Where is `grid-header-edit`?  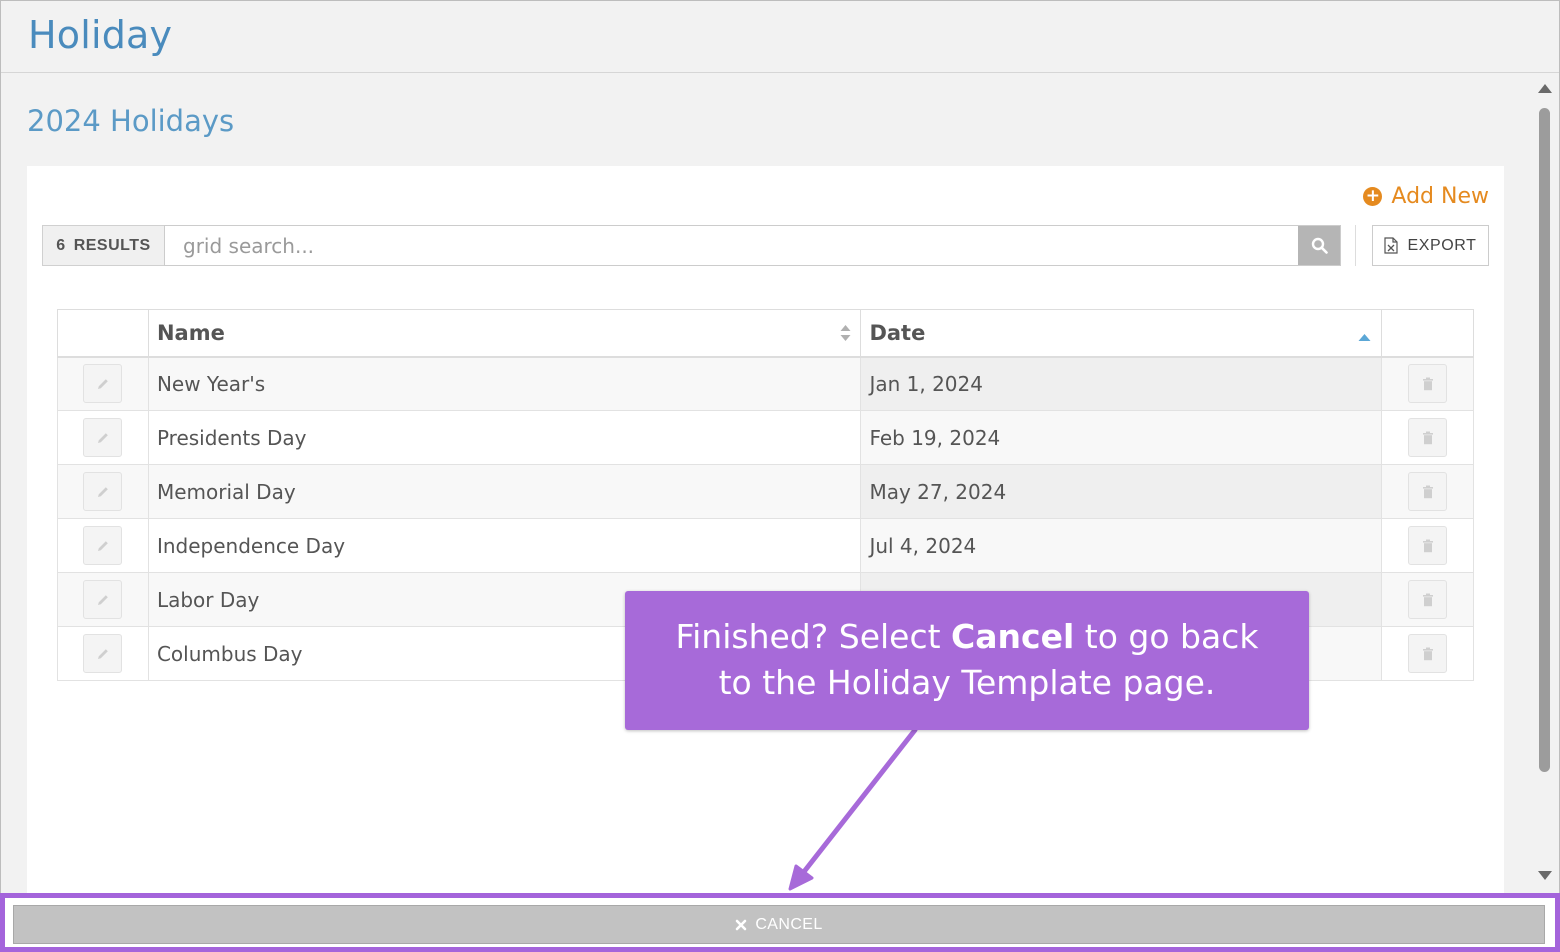
grid-header-edit is located at coordinates (103, 333).